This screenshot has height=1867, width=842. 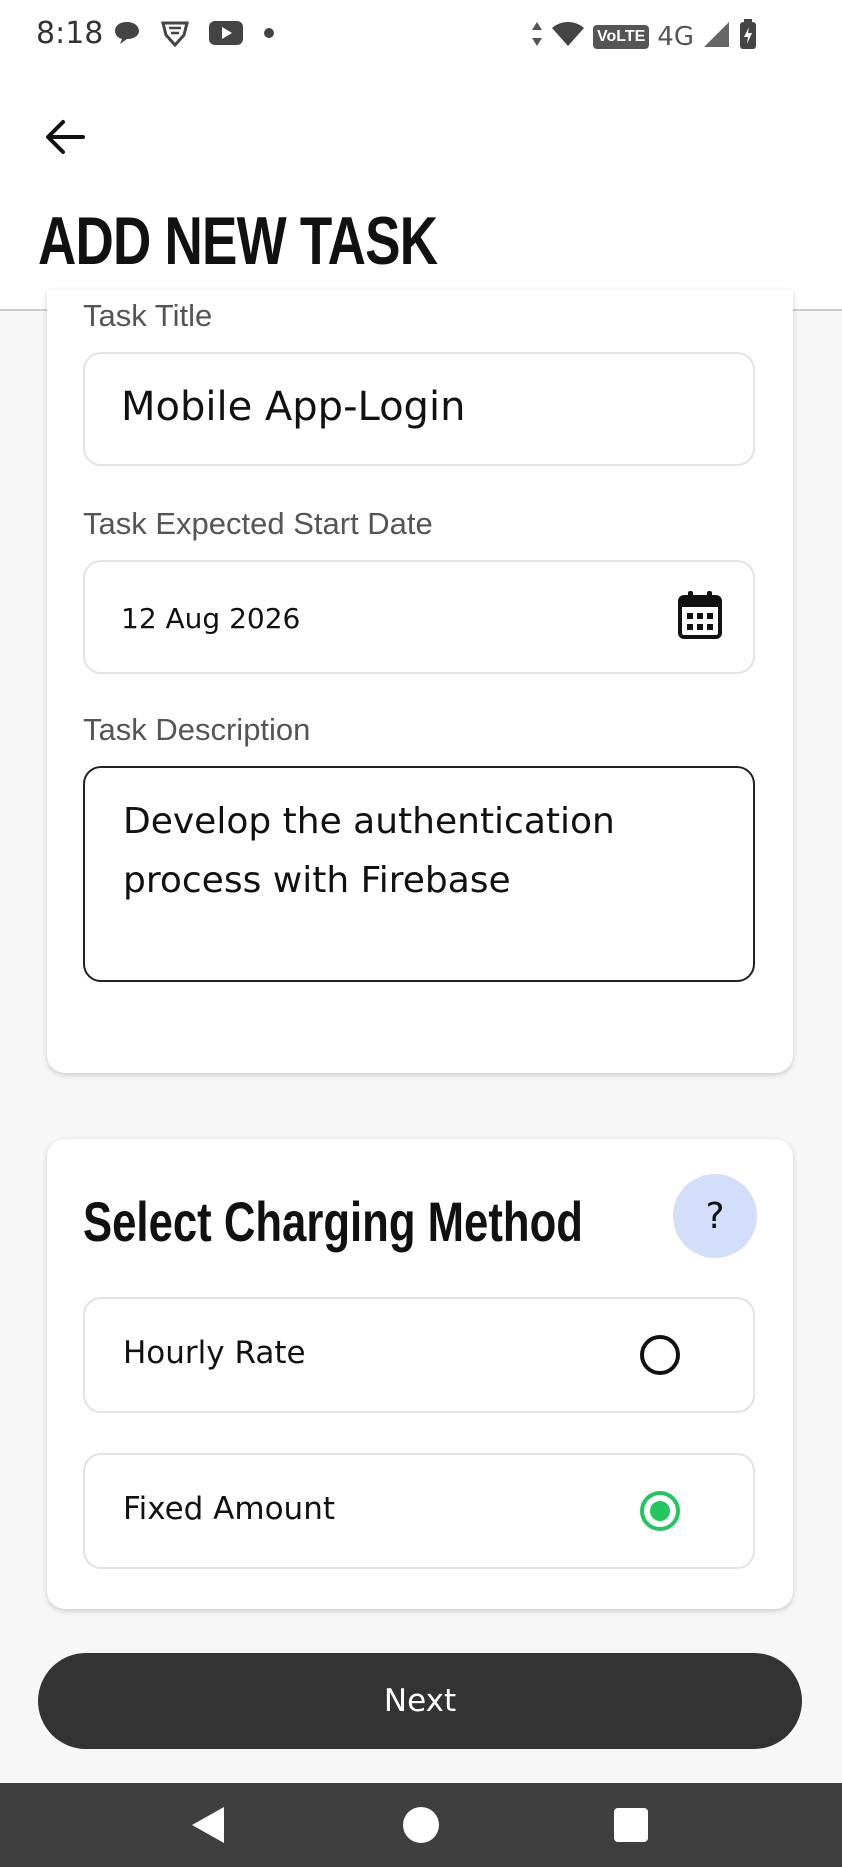 What do you see at coordinates (211, 618) in the screenshot?
I see `start-date-value: 12 Aug 2026` at bounding box center [211, 618].